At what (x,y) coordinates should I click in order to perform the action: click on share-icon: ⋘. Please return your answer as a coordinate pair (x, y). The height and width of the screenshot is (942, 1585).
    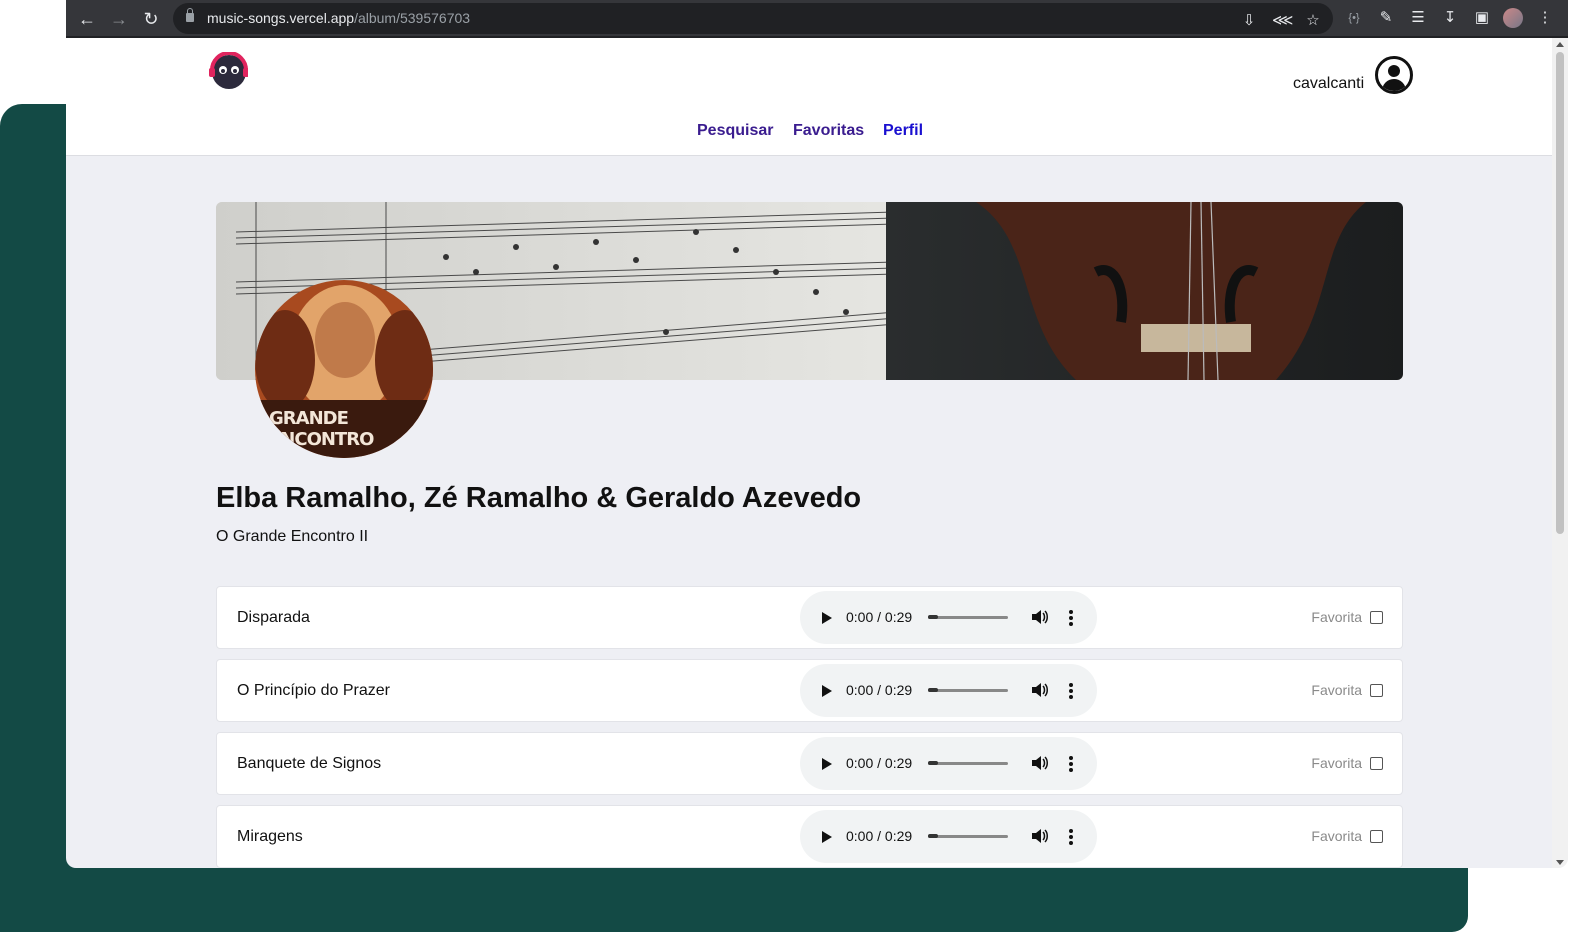
    Looking at the image, I should click on (1282, 21).